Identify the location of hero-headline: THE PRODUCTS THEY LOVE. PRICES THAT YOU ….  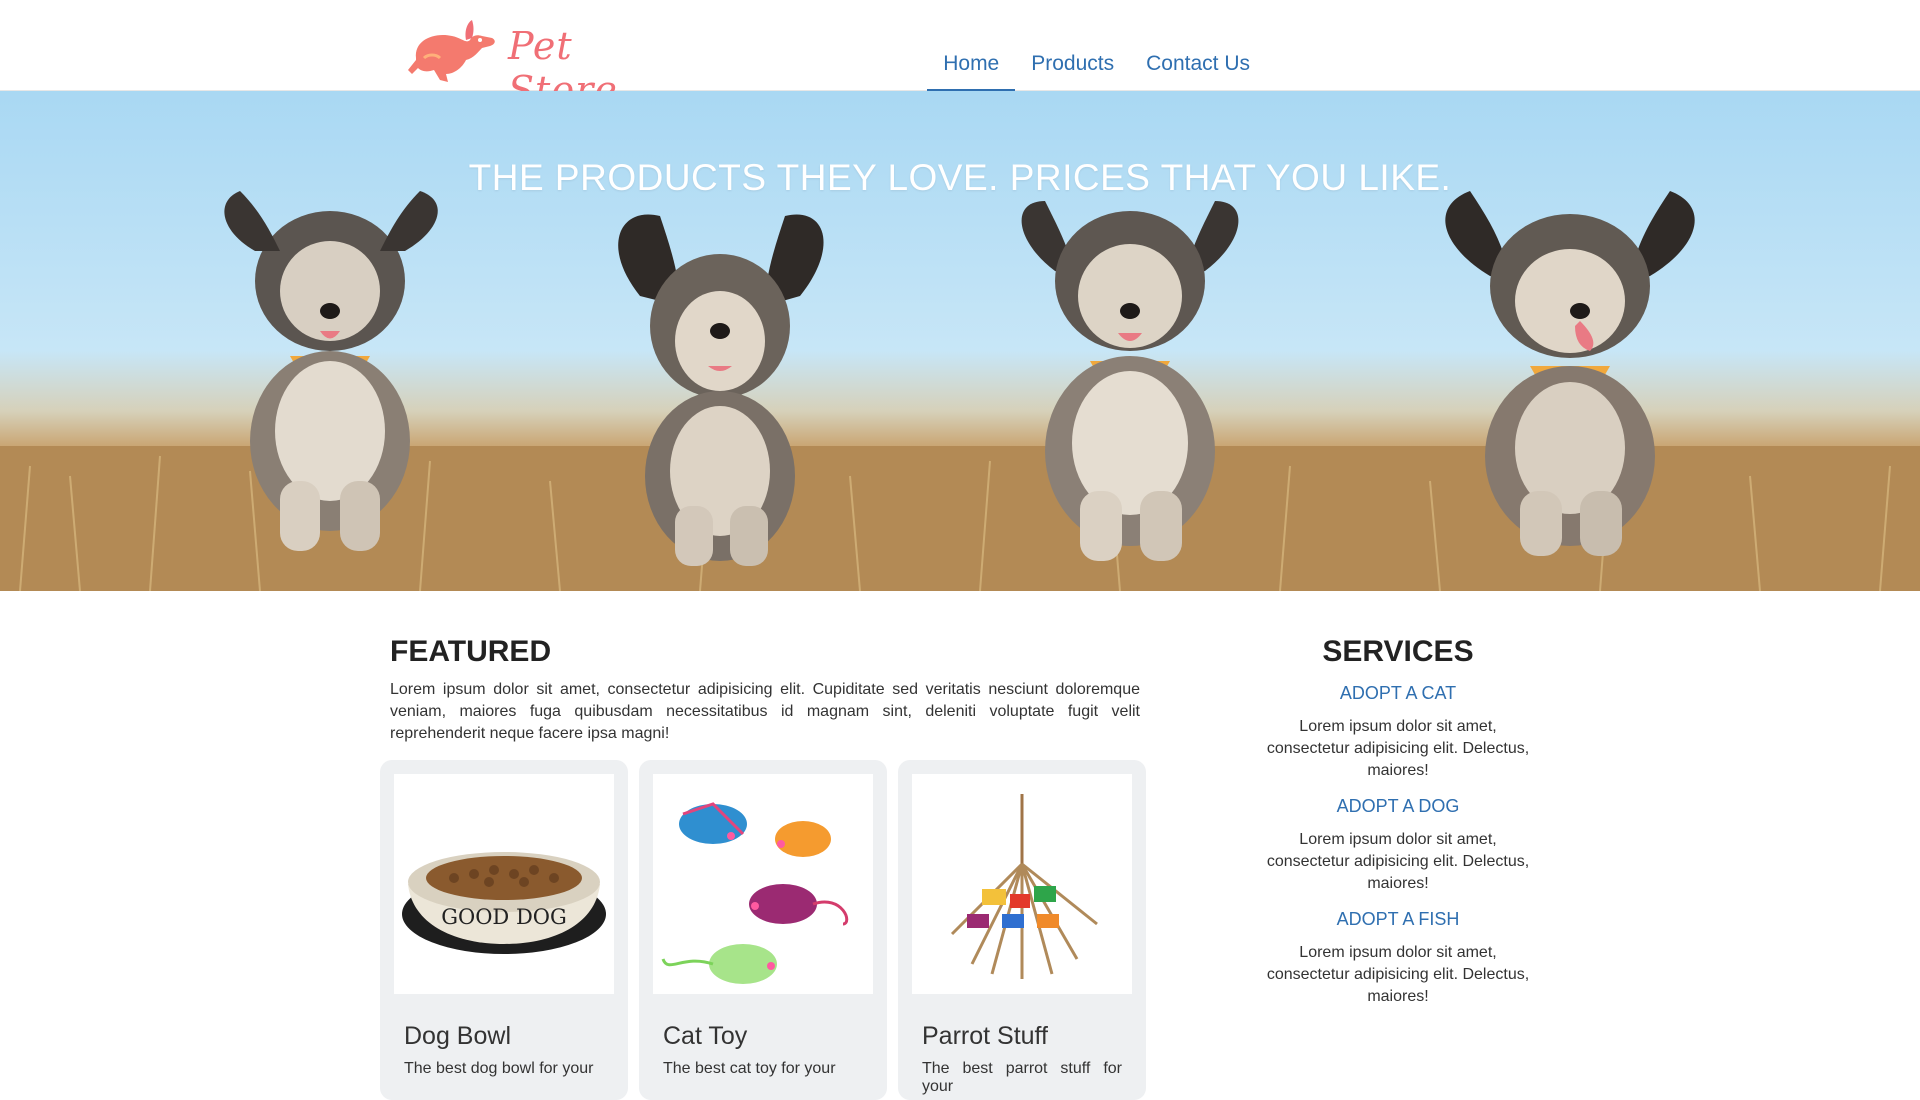
(960, 177).